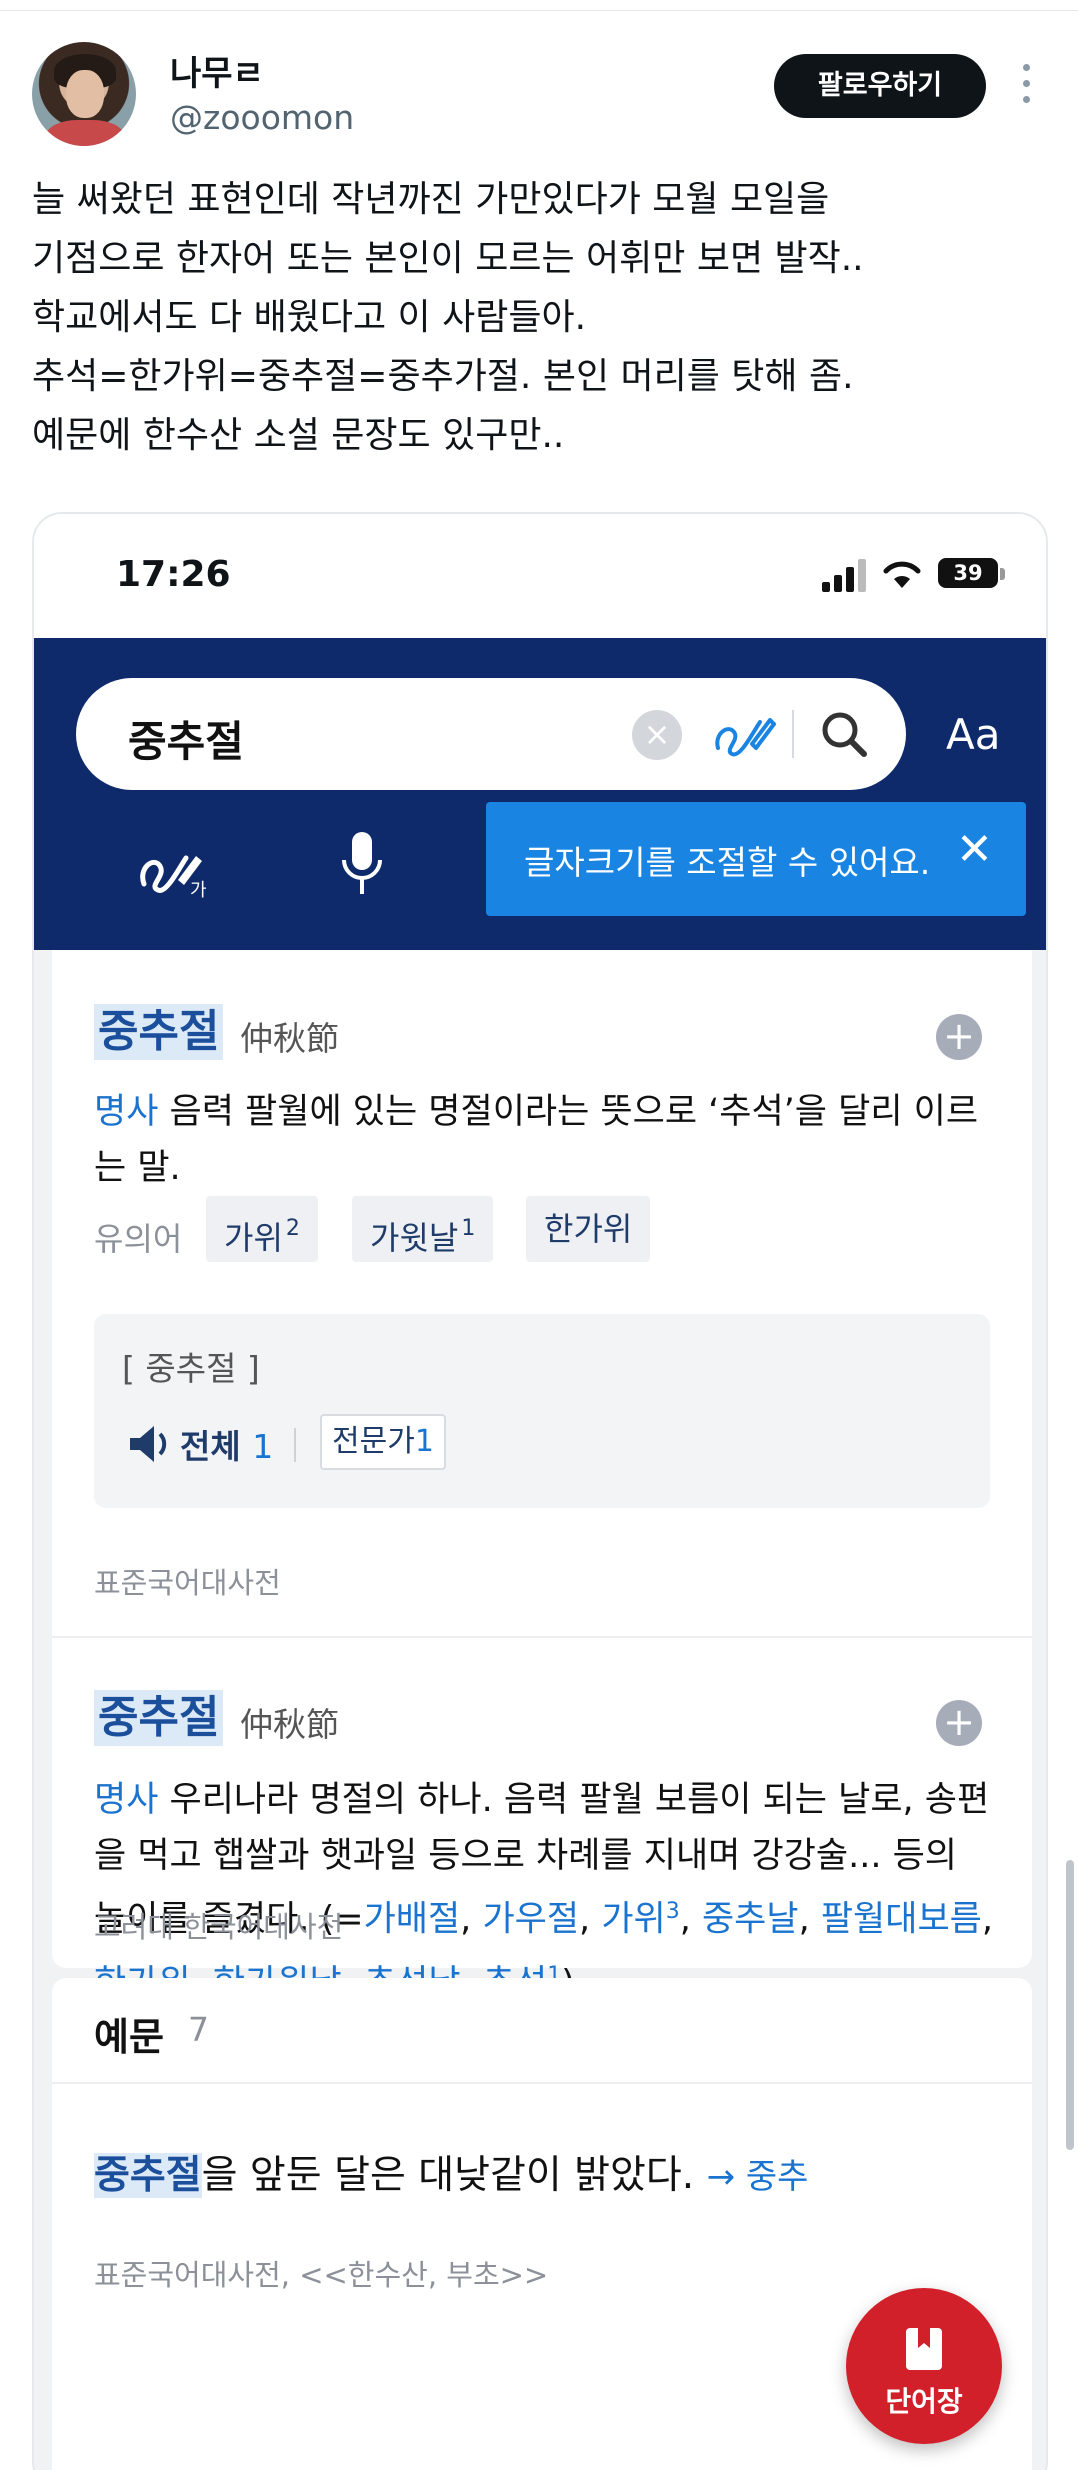 This screenshot has width=1078, height=2470. Describe the element at coordinates (539, 10) in the screenshot. I see `top-divider` at that location.